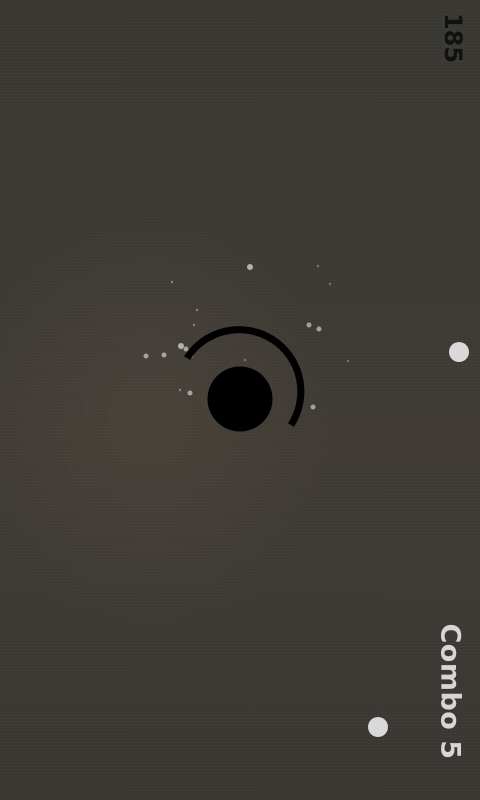 Image resolution: width=480 pixels, height=800 pixels. I want to click on combo-label: Combo 5, so click(450, 691).